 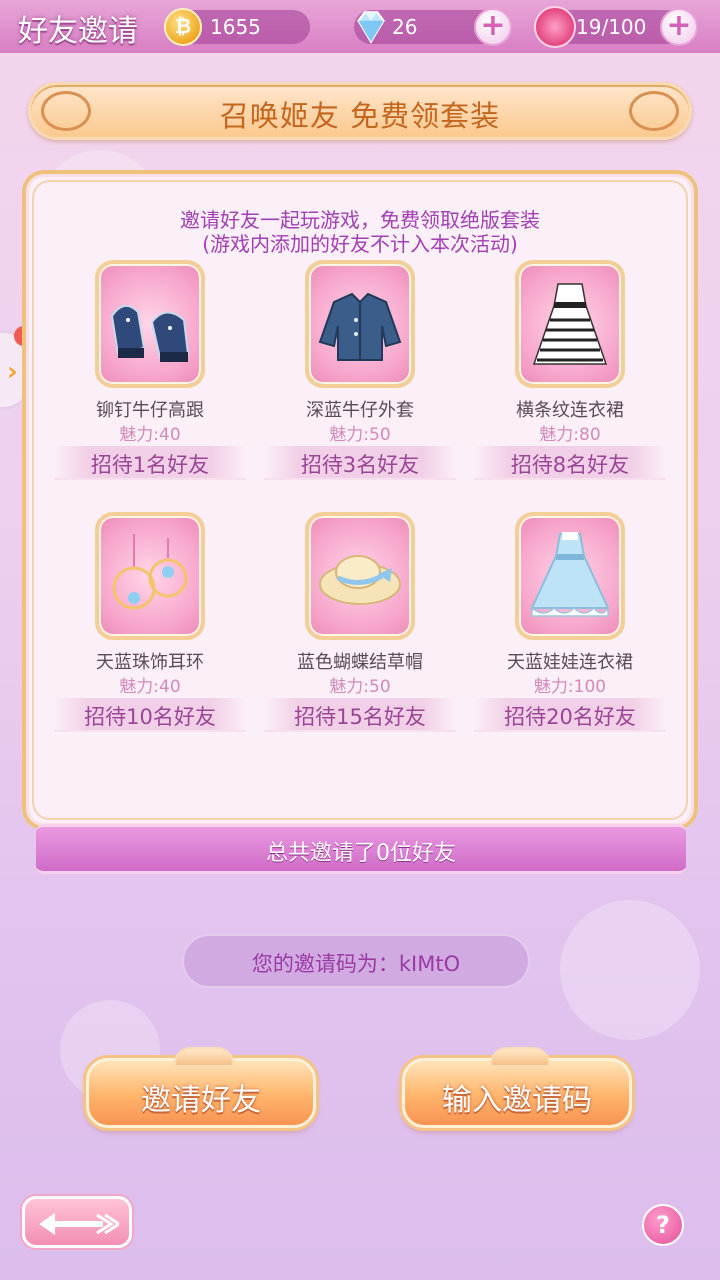 What do you see at coordinates (679, 27) in the screenshot?
I see `add-stamina-button: +` at bounding box center [679, 27].